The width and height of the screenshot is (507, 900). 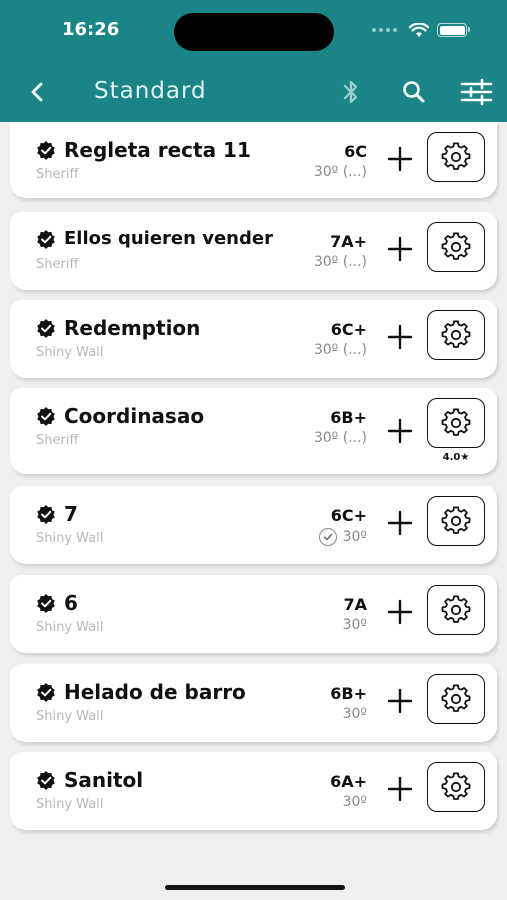 What do you see at coordinates (254, 32) in the screenshot?
I see `dynamic-island` at bounding box center [254, 32].